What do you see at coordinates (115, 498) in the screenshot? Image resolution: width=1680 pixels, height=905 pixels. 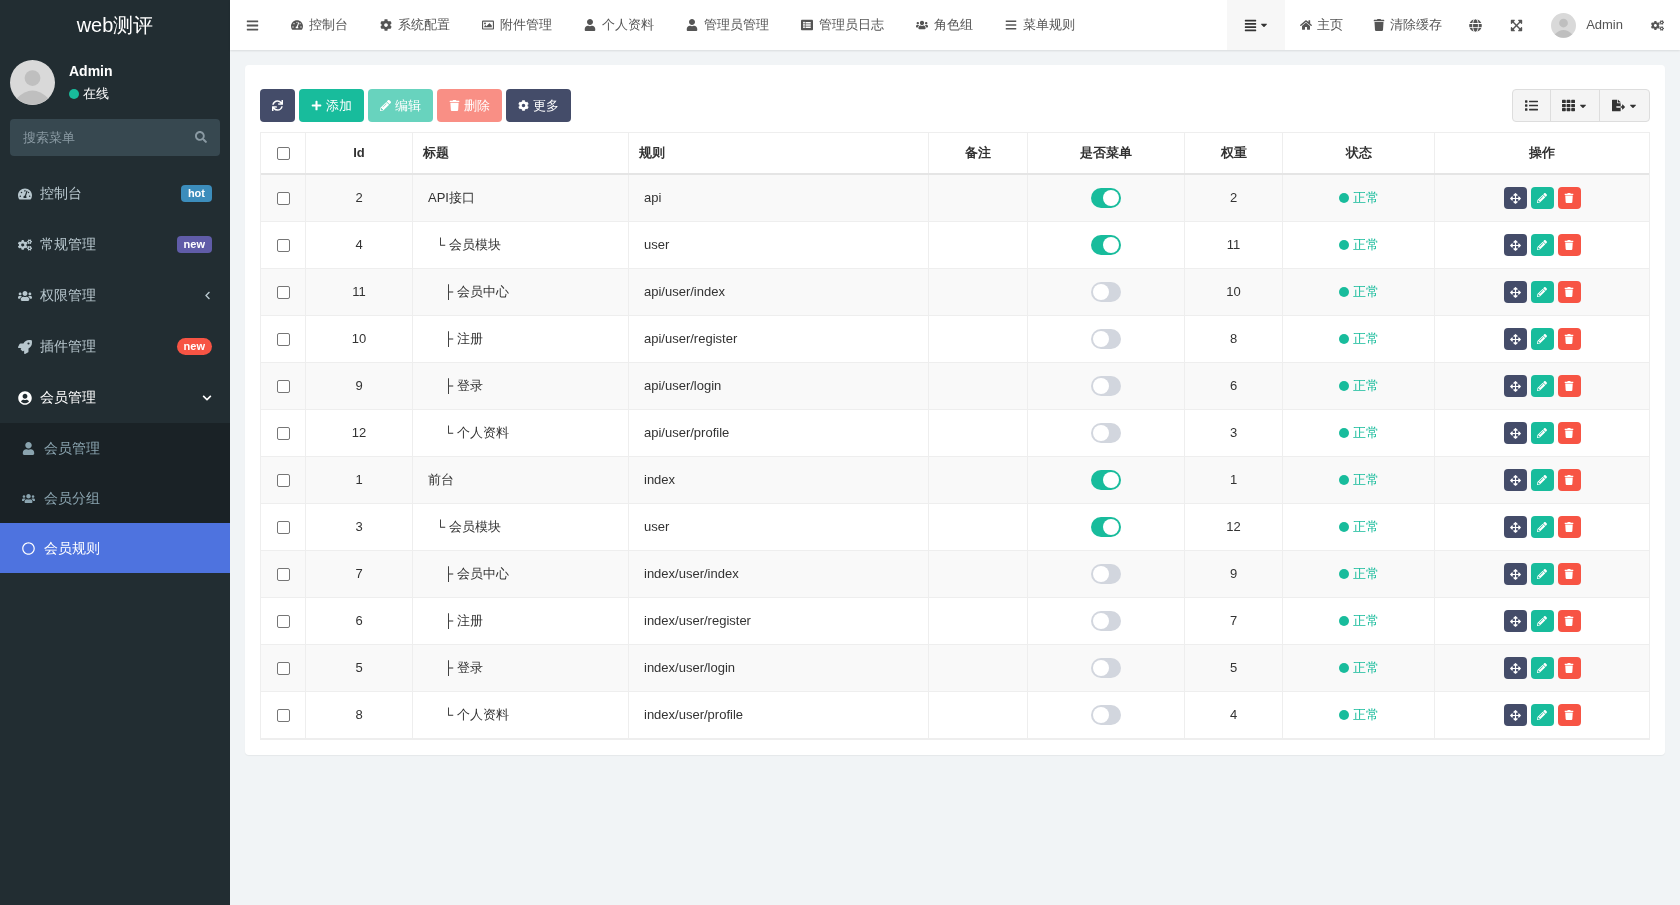 I see `submenu-item: 会员分组` at bounding box center [115, 498].